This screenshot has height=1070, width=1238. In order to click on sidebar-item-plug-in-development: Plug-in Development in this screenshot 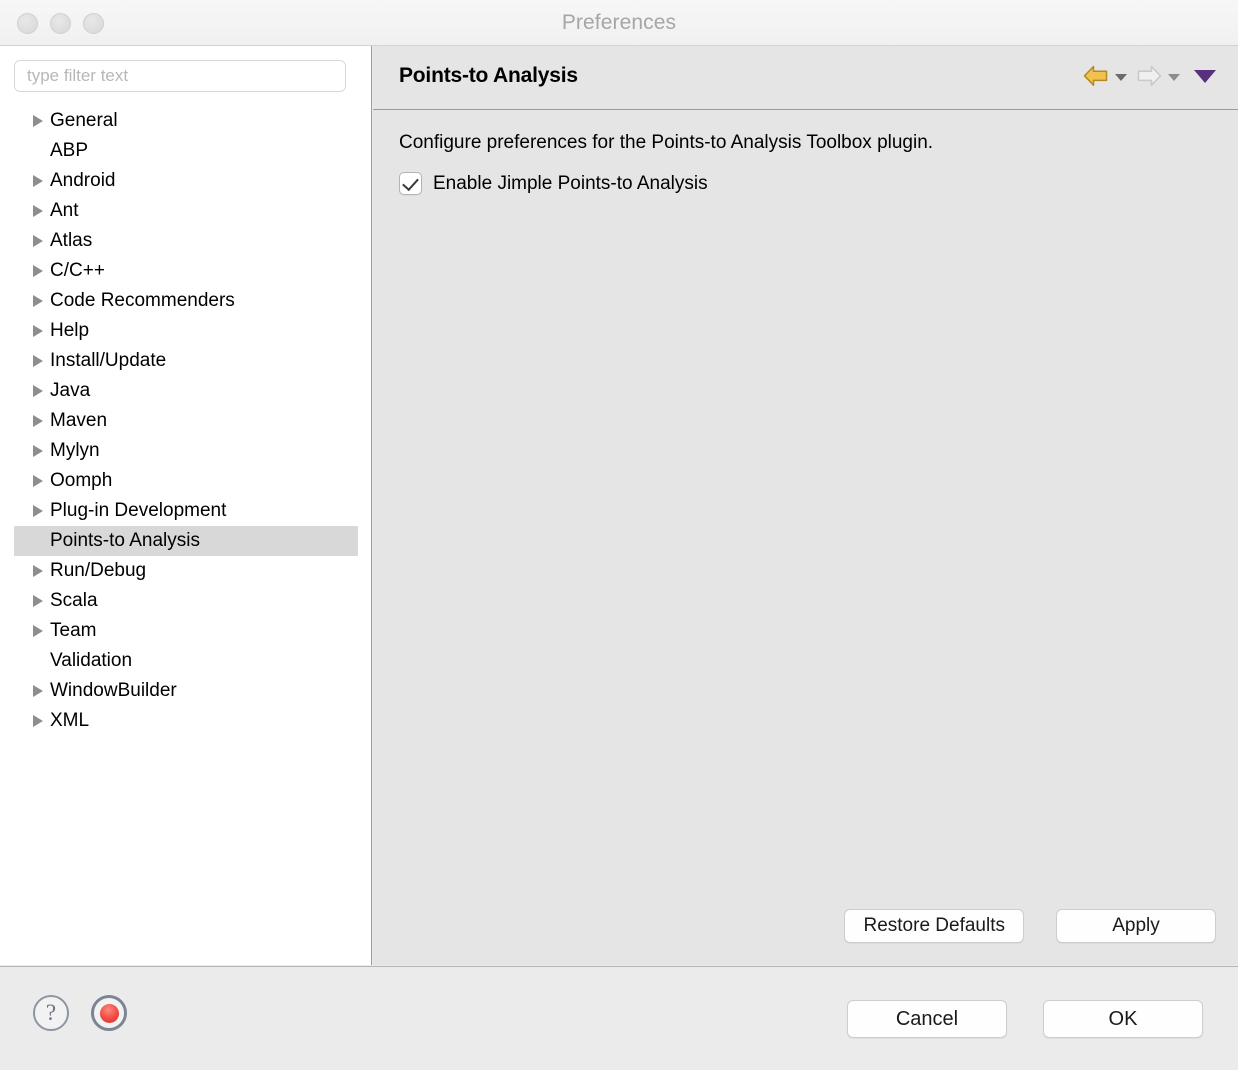, I will do `click(186, 511)`.